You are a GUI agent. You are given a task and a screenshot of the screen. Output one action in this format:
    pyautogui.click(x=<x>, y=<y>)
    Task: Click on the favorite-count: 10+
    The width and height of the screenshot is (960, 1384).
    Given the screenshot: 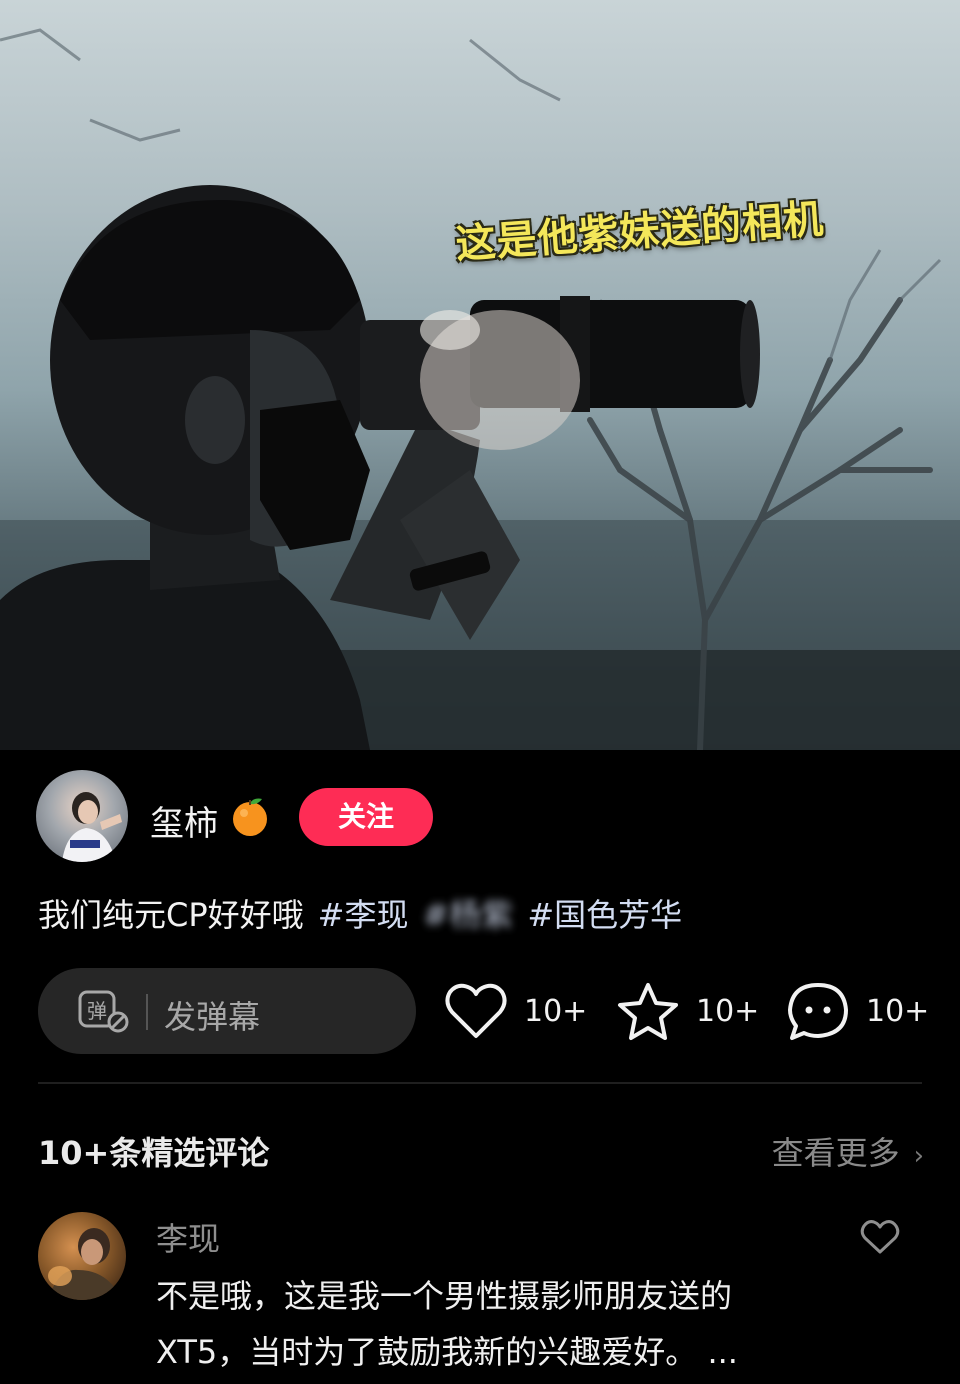 What is the action you would take?
    pyautogui.click(x=728, y=1011)
    